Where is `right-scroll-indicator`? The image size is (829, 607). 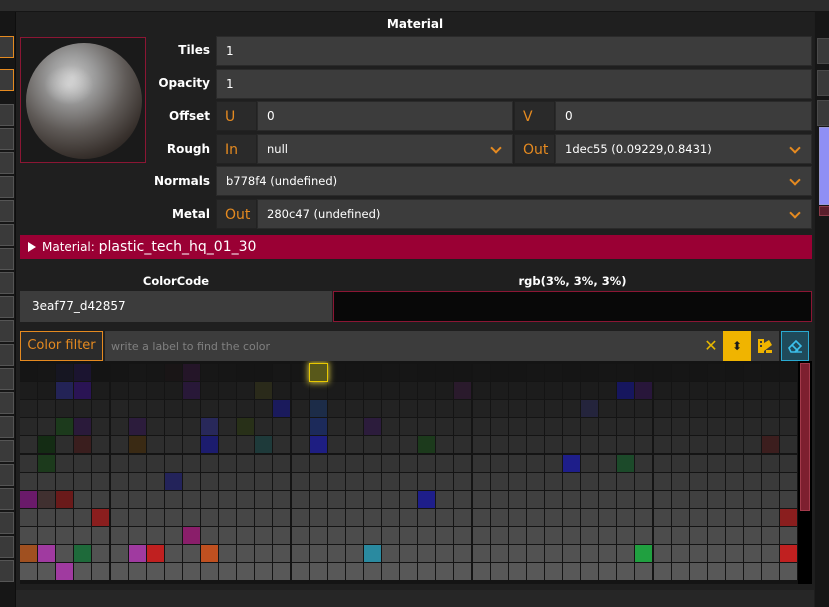 right-scroll-indicator is located at coordinates (824, 166).